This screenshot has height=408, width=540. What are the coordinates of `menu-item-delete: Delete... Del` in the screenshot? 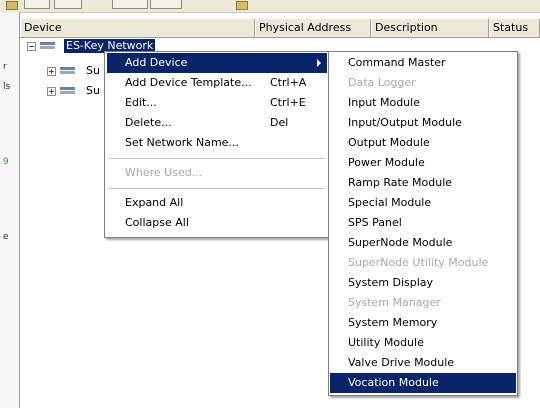 It's located at (217, 123).